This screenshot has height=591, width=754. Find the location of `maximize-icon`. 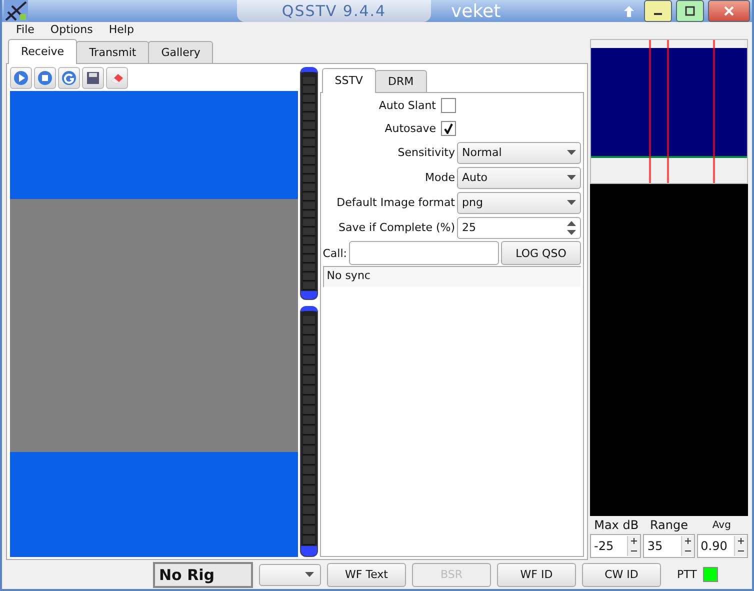

maximize-icon is located at coordinates (690, 11).